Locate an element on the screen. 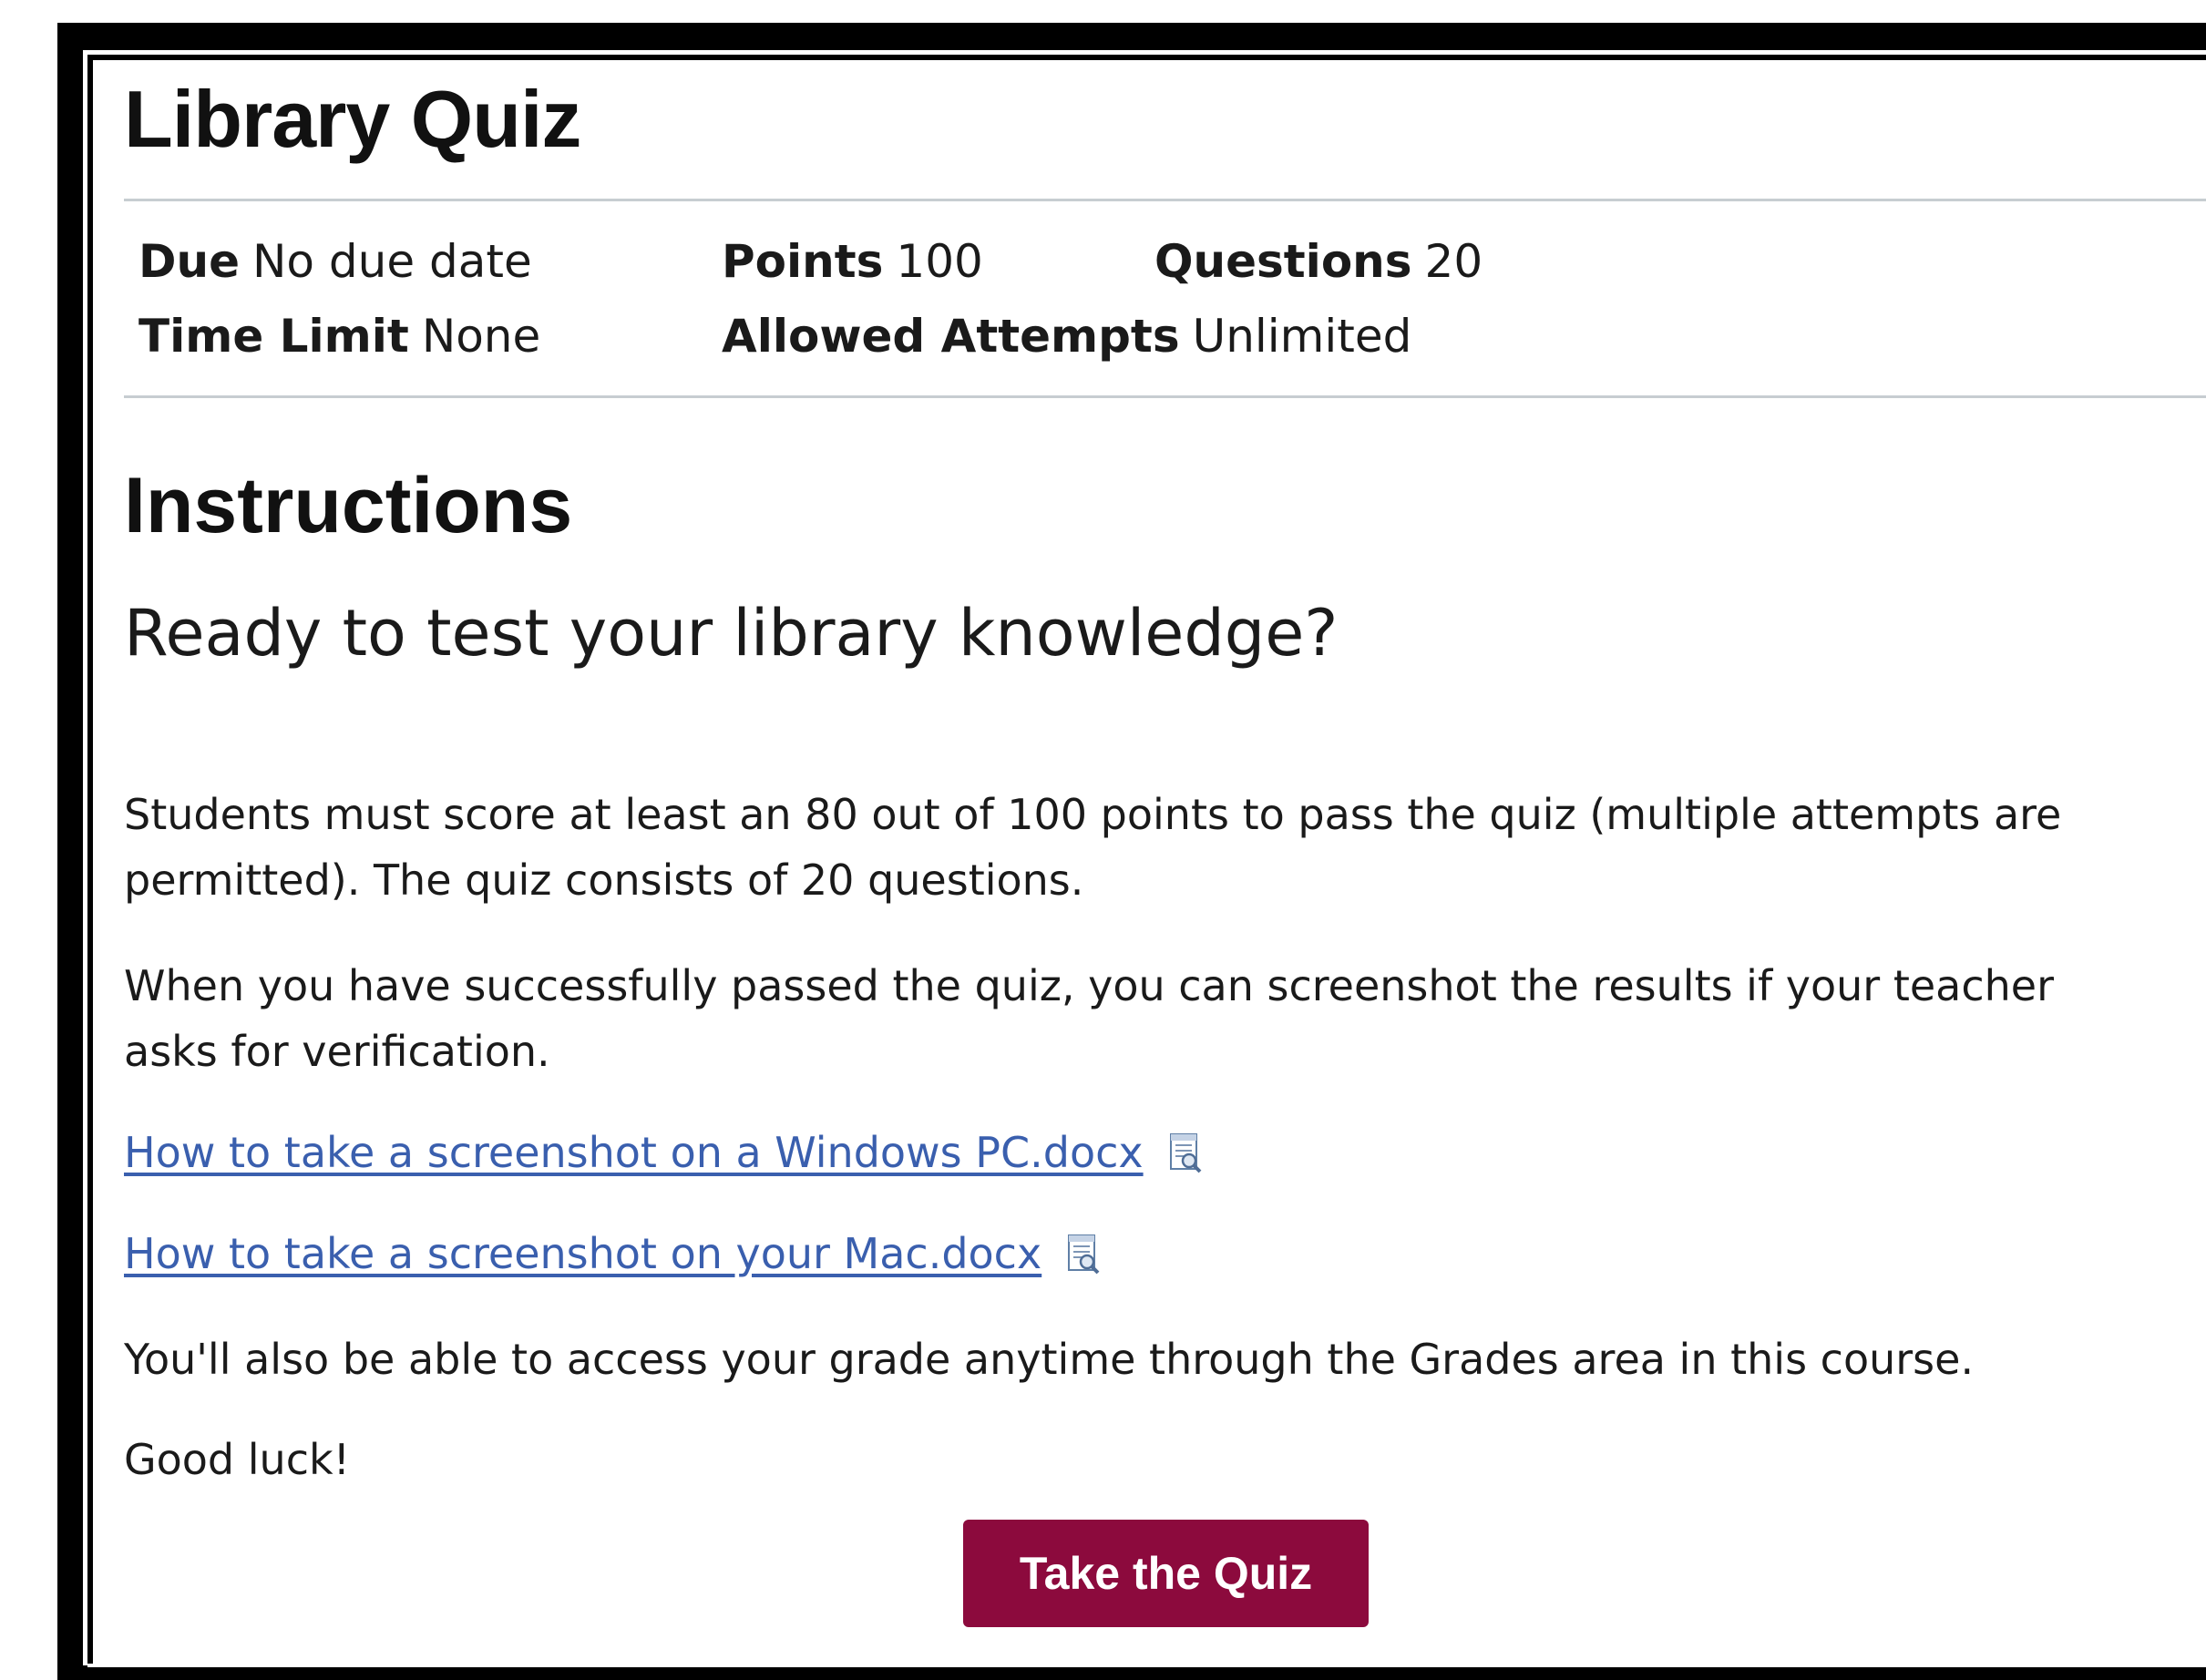  take-quiz-button: Take the Quiz is located at coordinates (1166, 1574).